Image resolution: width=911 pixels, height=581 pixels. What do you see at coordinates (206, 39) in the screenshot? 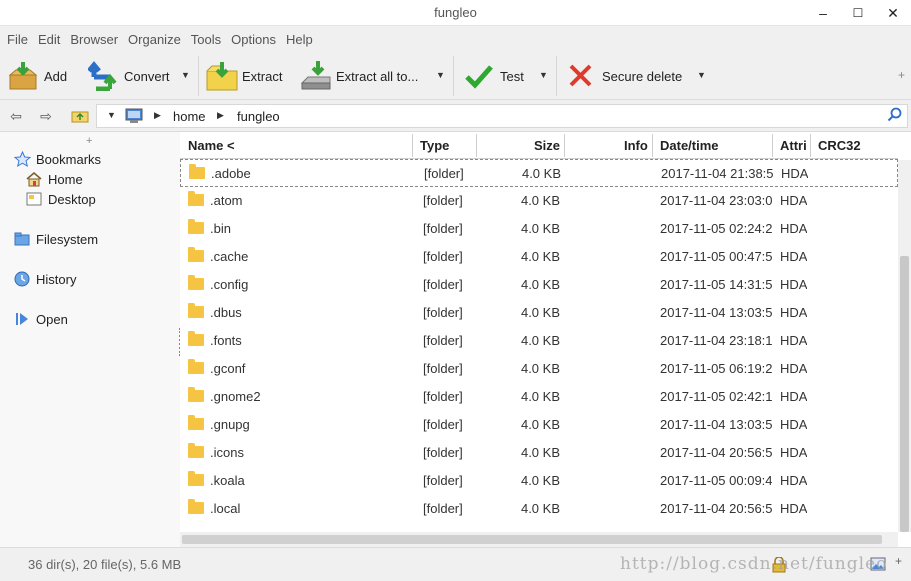
I see `menu-tools: Tools` at bounding box center [206, 39].